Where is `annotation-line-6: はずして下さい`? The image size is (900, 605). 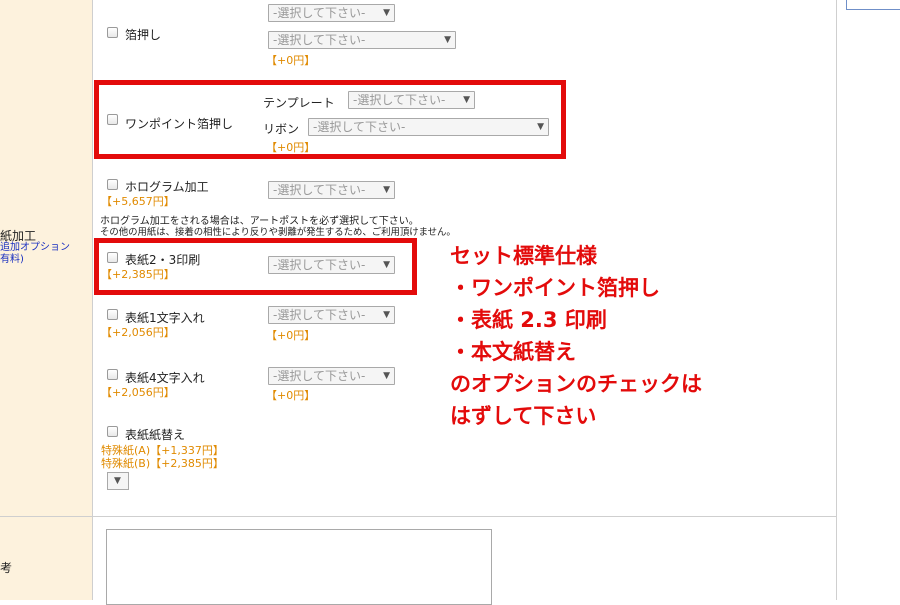 annotation-line-6: はずして下さい is located at coordinates (523, 416).